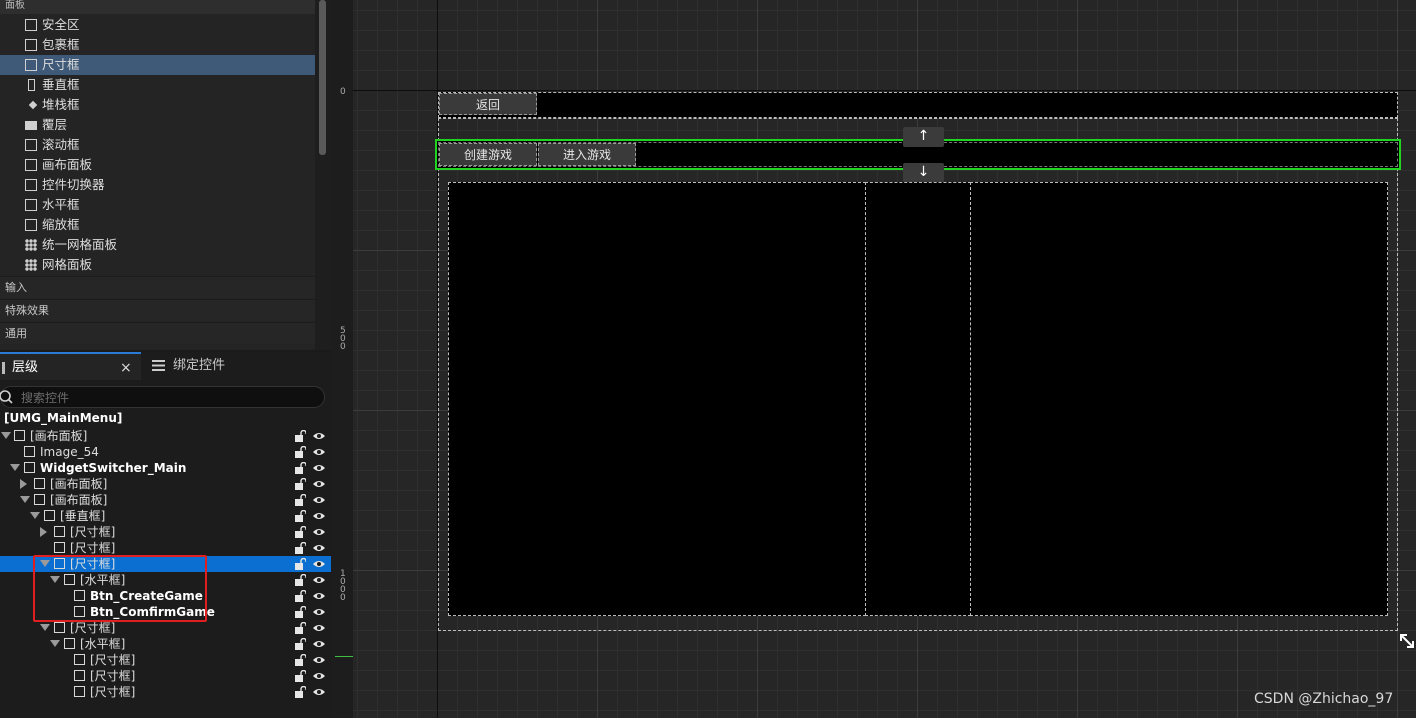 This screenshot has width=1416, height=718. Describe the element at coordinates (31, 165) in the screenshot. I see `canvas-panel-icon` at that location.